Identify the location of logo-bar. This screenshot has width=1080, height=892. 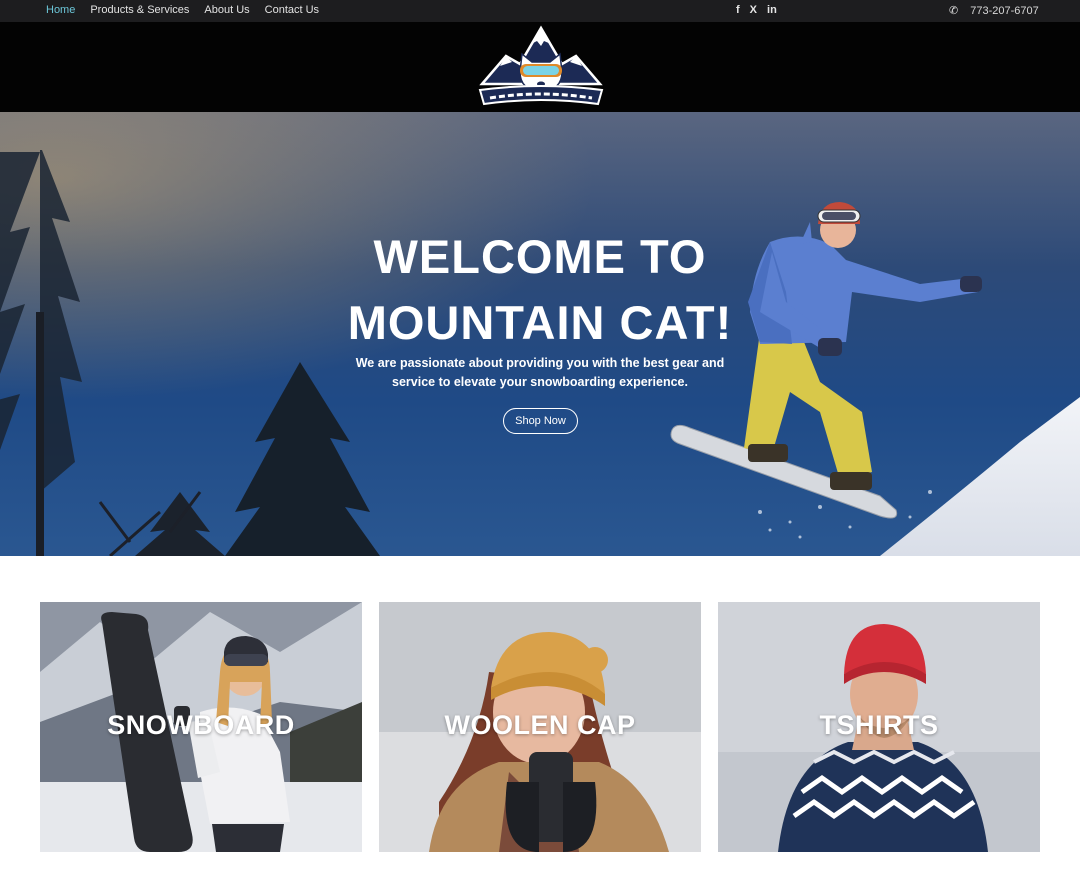
(540, 67).